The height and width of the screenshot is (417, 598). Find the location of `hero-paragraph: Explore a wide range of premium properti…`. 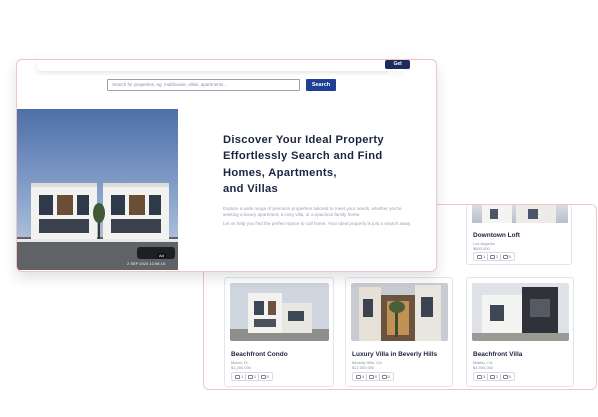

hero-paragraph: Explore a wide range of premium properti… is located at coordinates (312, 212).